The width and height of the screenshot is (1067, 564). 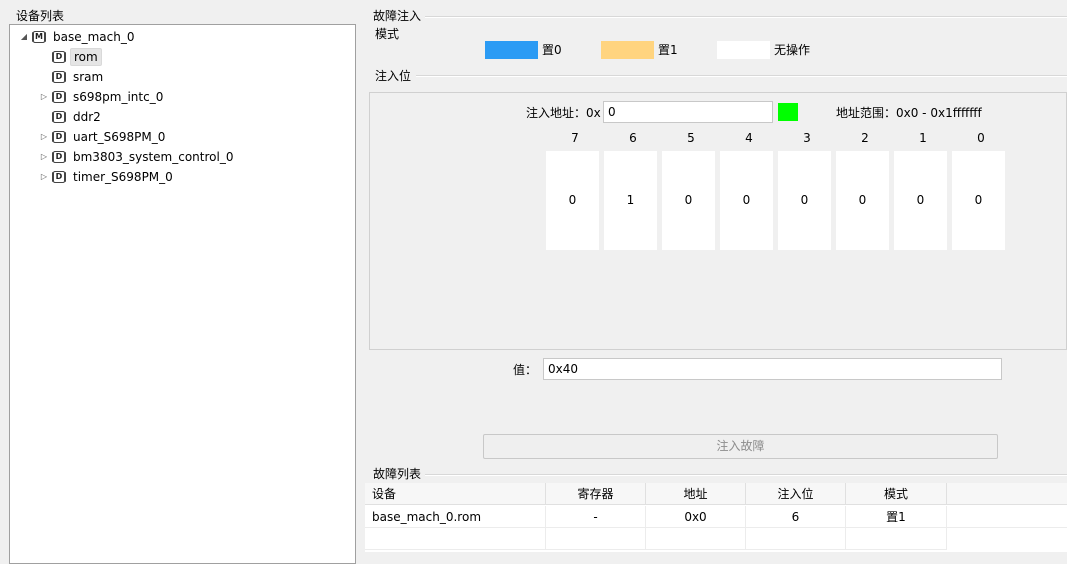 What do you see at coordinates (749, 138) in the screenshot?
I see `bit-label-4: 4` at bounding box center [749, 138].